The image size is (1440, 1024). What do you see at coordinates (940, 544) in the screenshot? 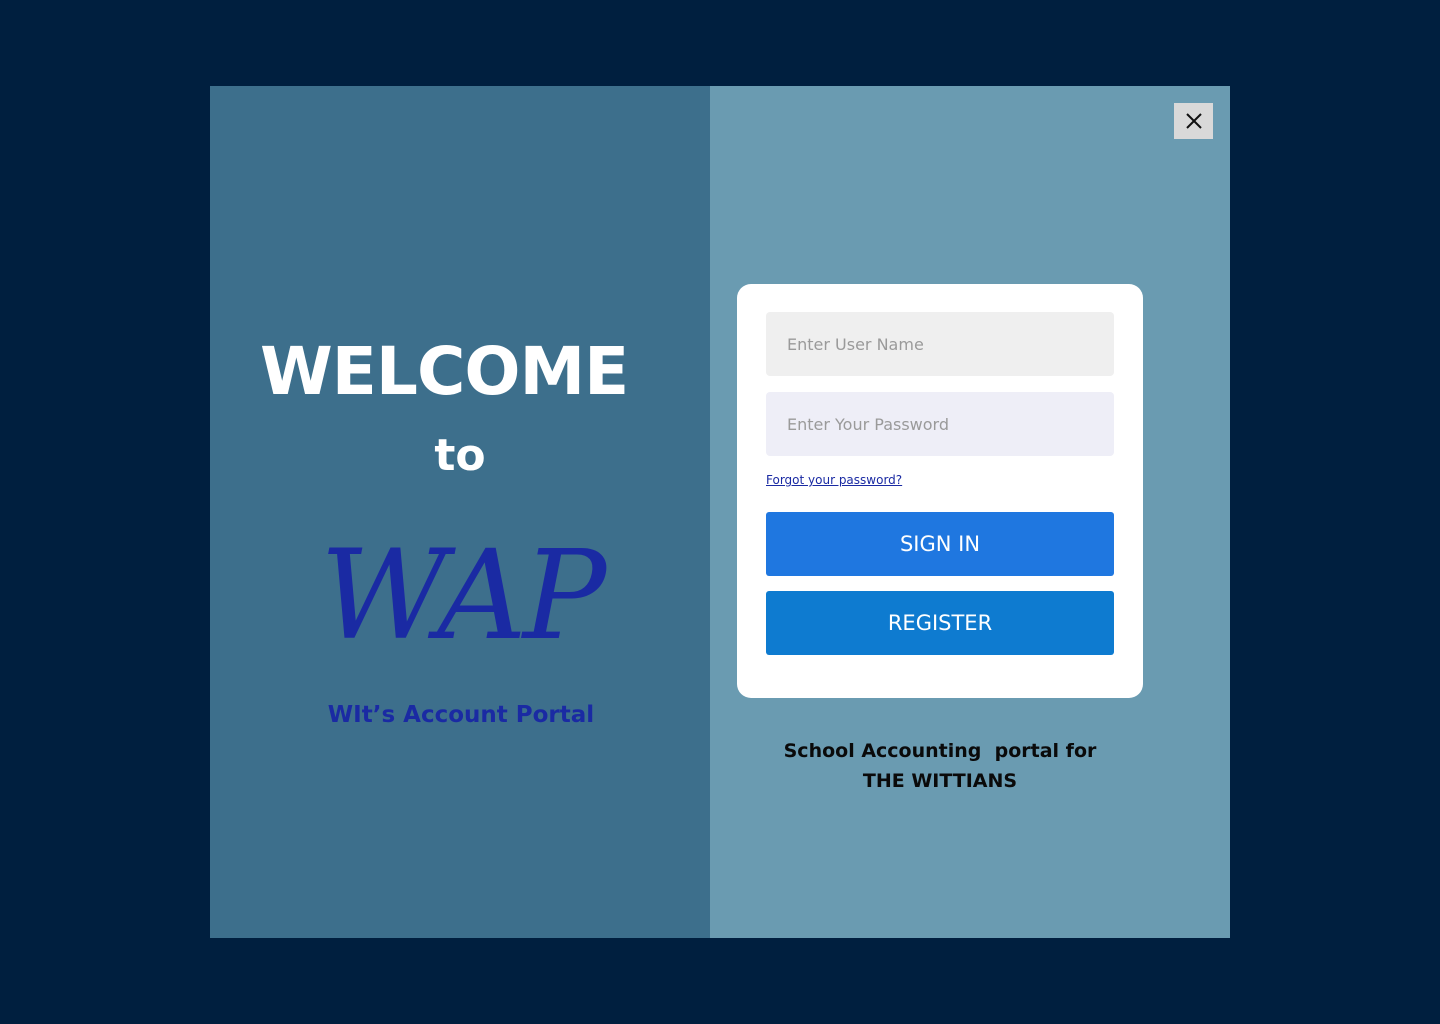
I see `sign-in-button: SIGN IN` at bounding box center [940, 544].